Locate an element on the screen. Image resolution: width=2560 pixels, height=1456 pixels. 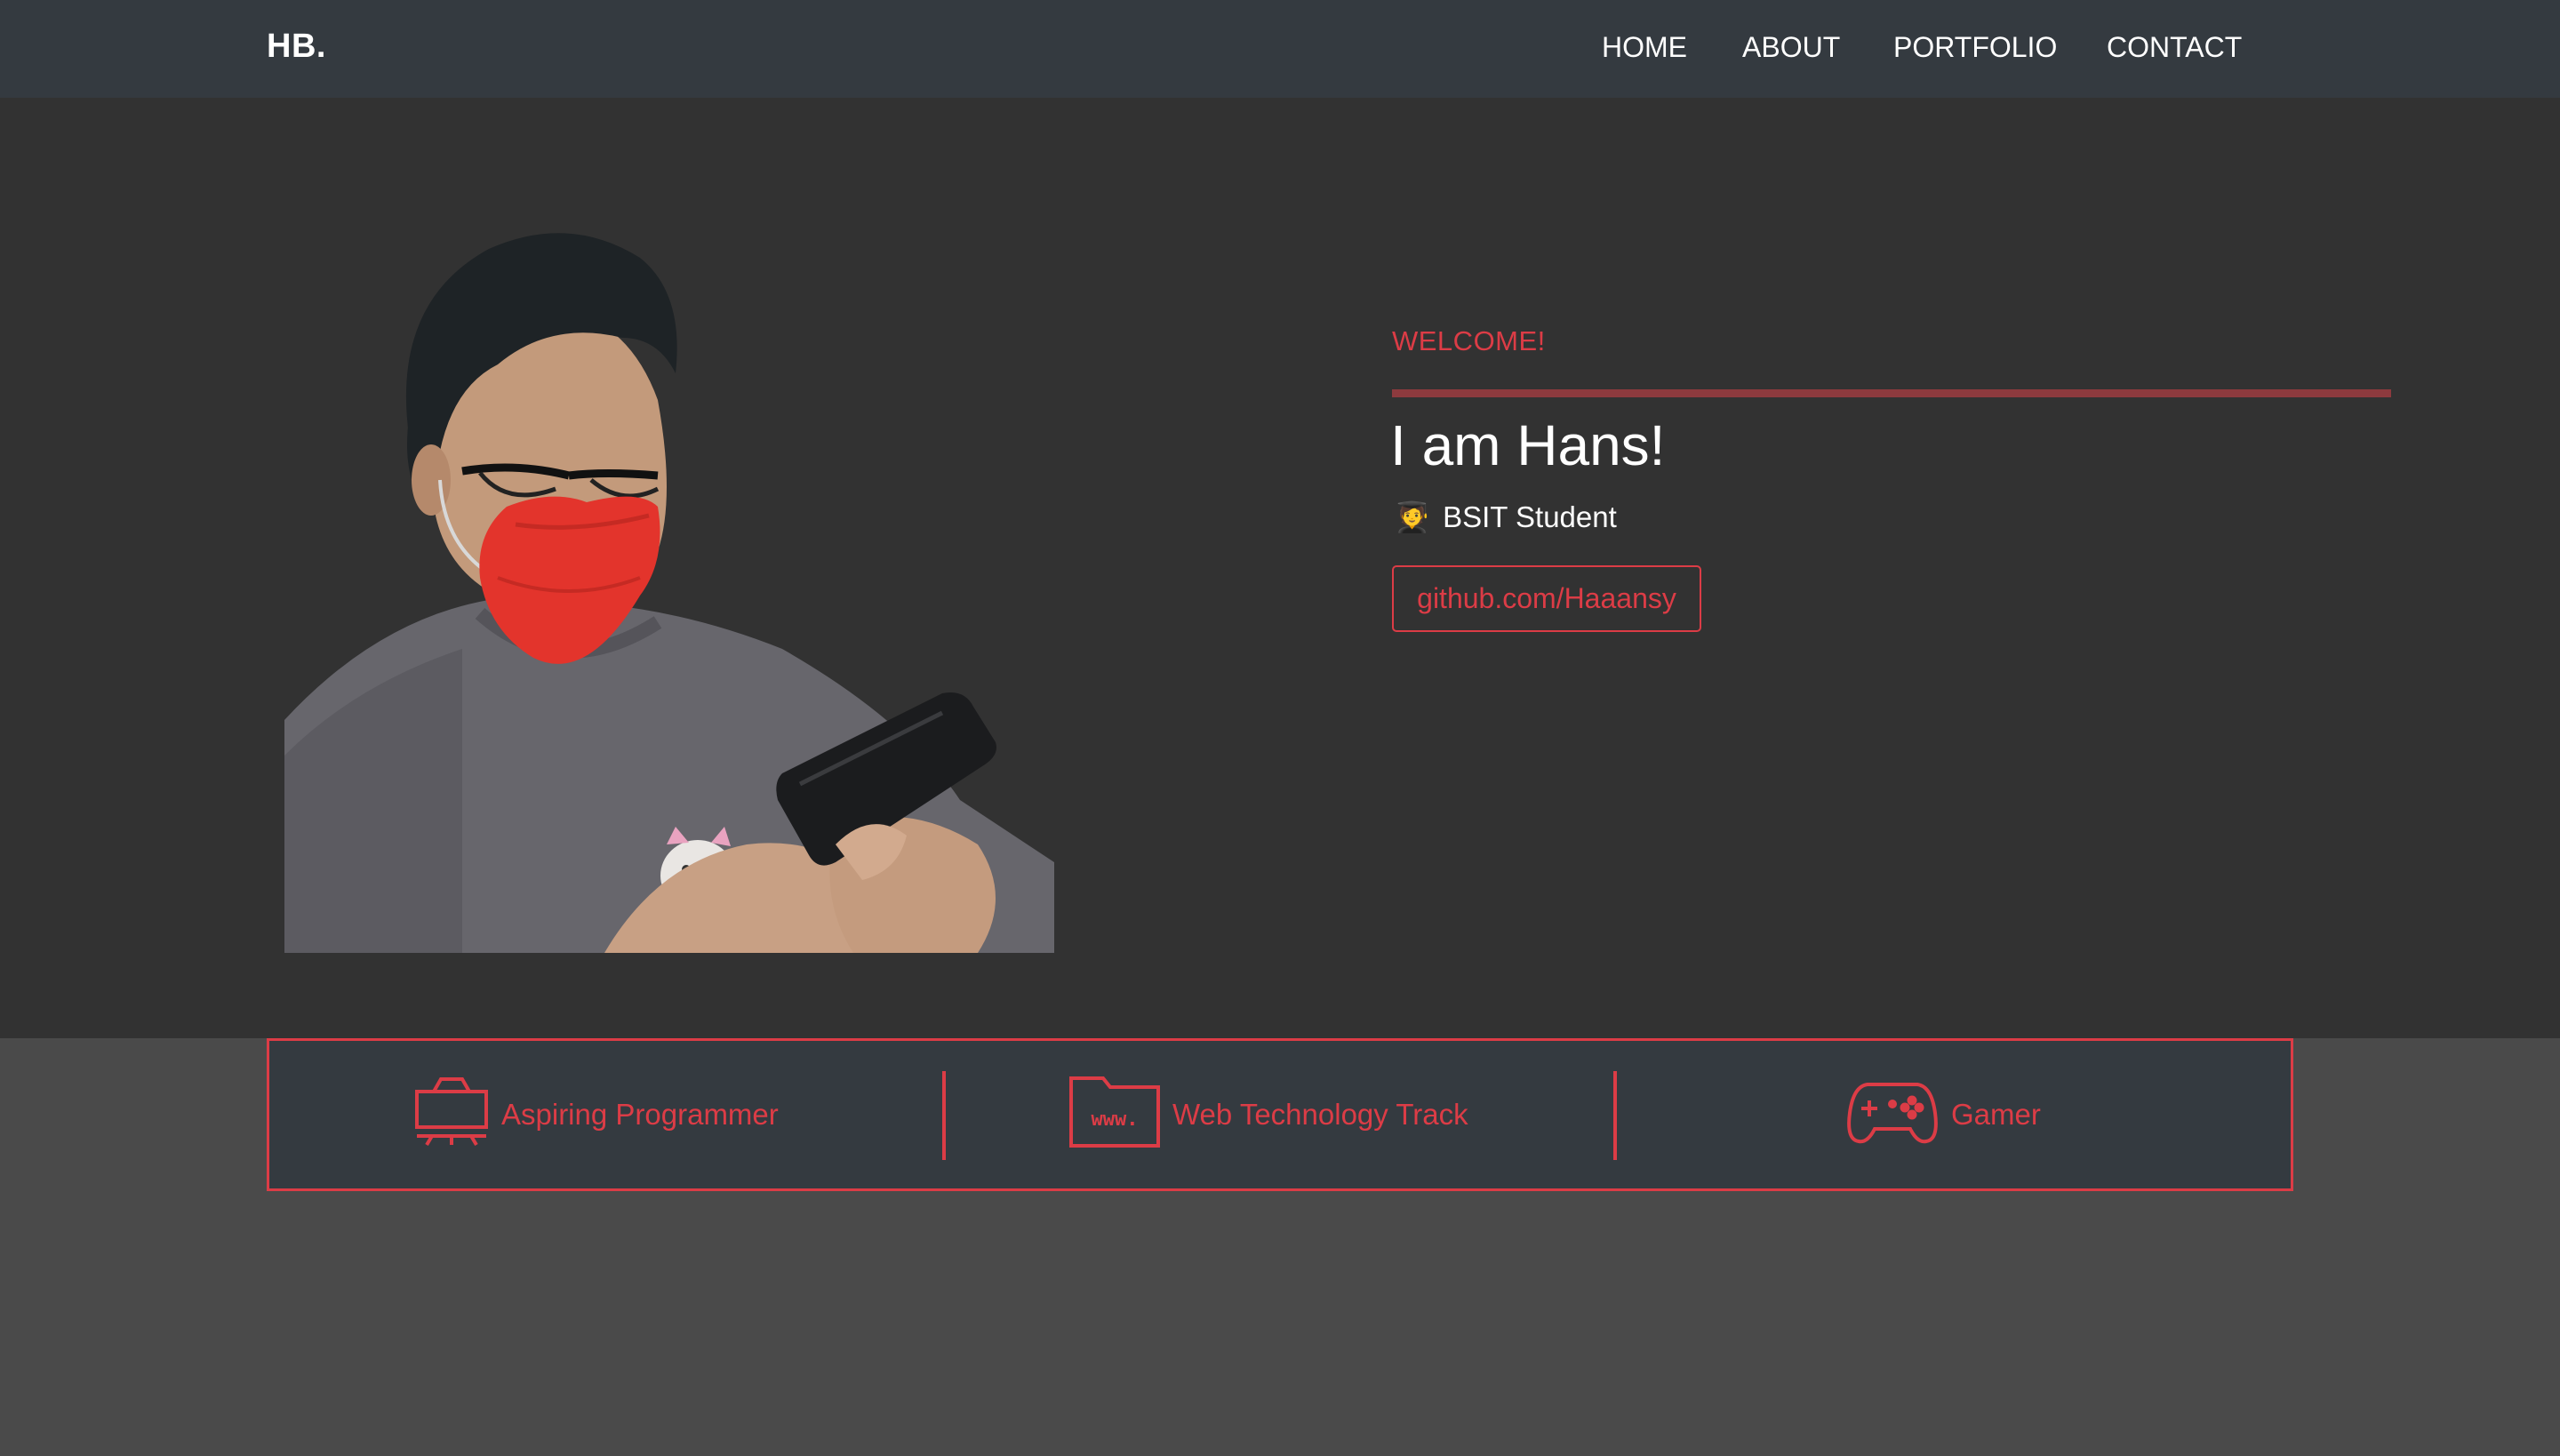
www-folder-icon: www. is located at coordinates (1114, 1115).